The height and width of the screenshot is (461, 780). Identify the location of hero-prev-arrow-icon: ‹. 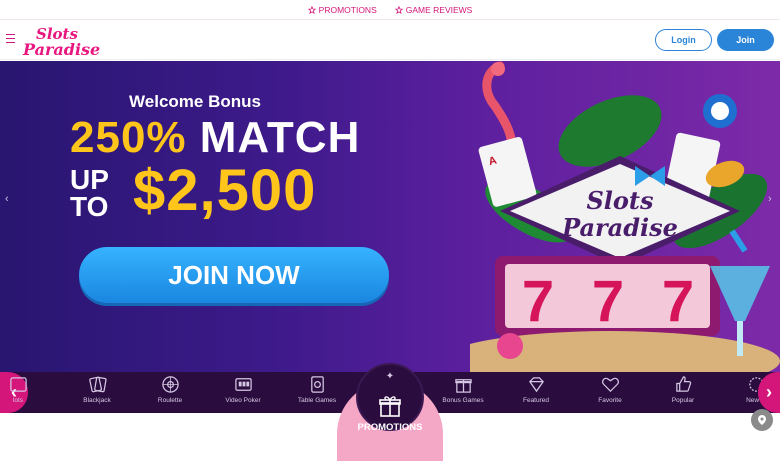
(7, 199).